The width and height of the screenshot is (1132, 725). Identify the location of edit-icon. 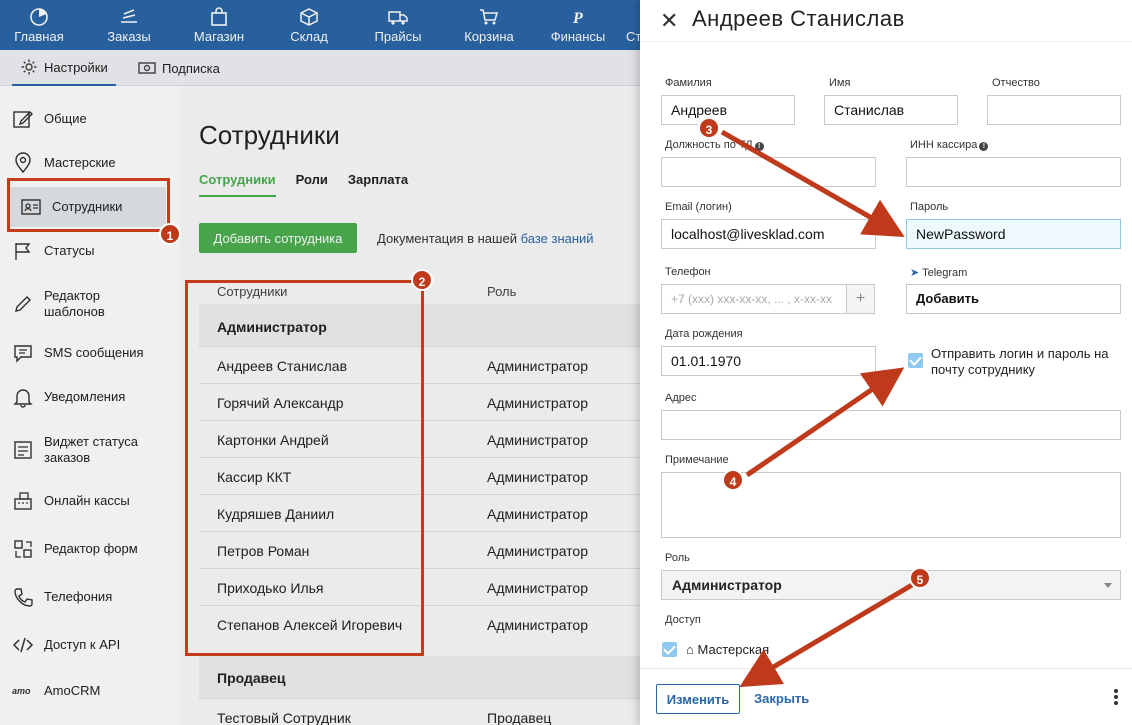
(23, 119).